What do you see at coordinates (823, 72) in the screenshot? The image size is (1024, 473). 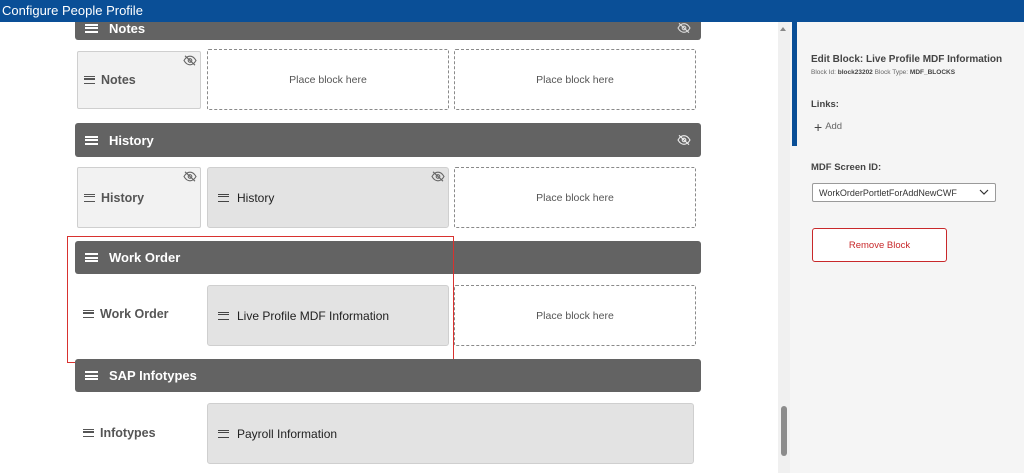 I see `block-id-label: Block Id:` at bounding box center [823, 72].